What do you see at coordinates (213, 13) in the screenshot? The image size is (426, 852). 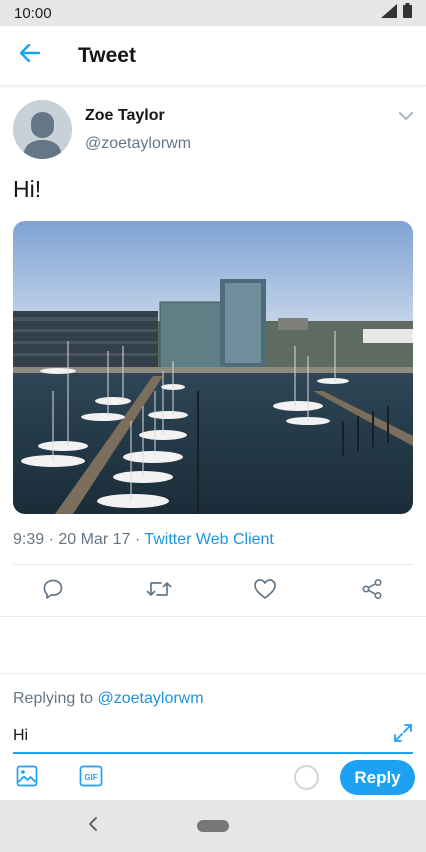 I see `status-bar: 10:00` at bounding box center [213, 13].